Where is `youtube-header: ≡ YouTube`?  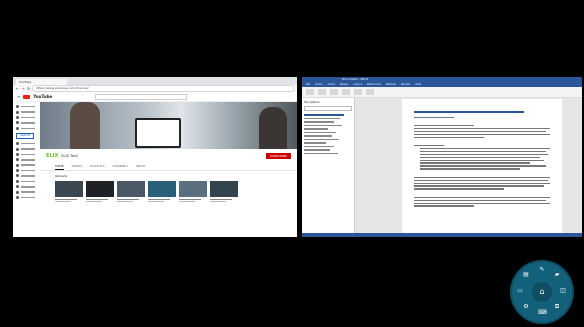 youtube-header: ≡ YouTube is located at coordinates (155, 97).